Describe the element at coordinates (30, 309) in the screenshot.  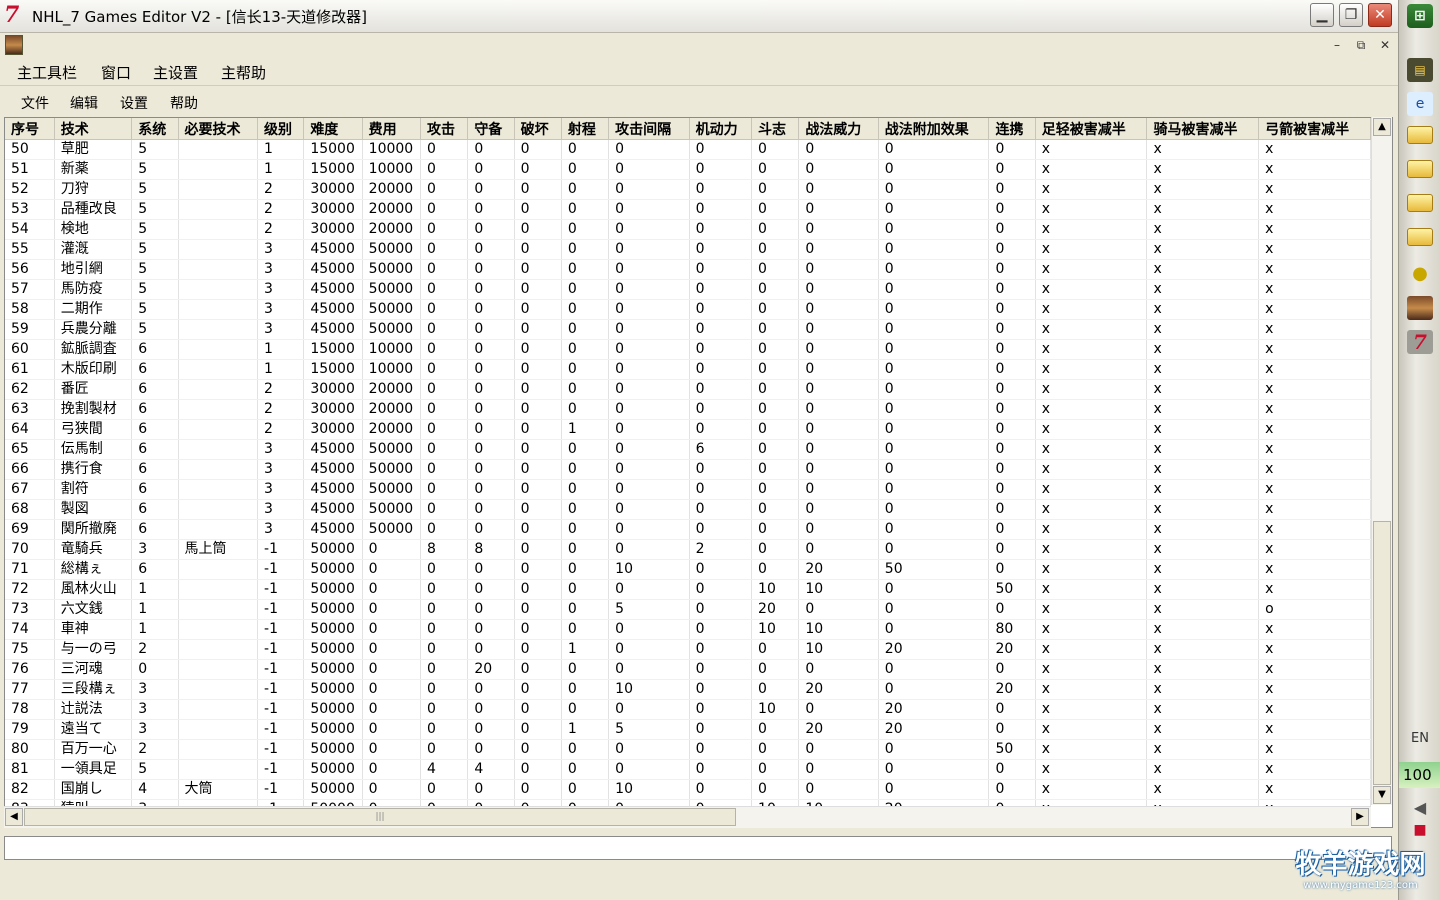
I see `table-cell: 58` at that location.